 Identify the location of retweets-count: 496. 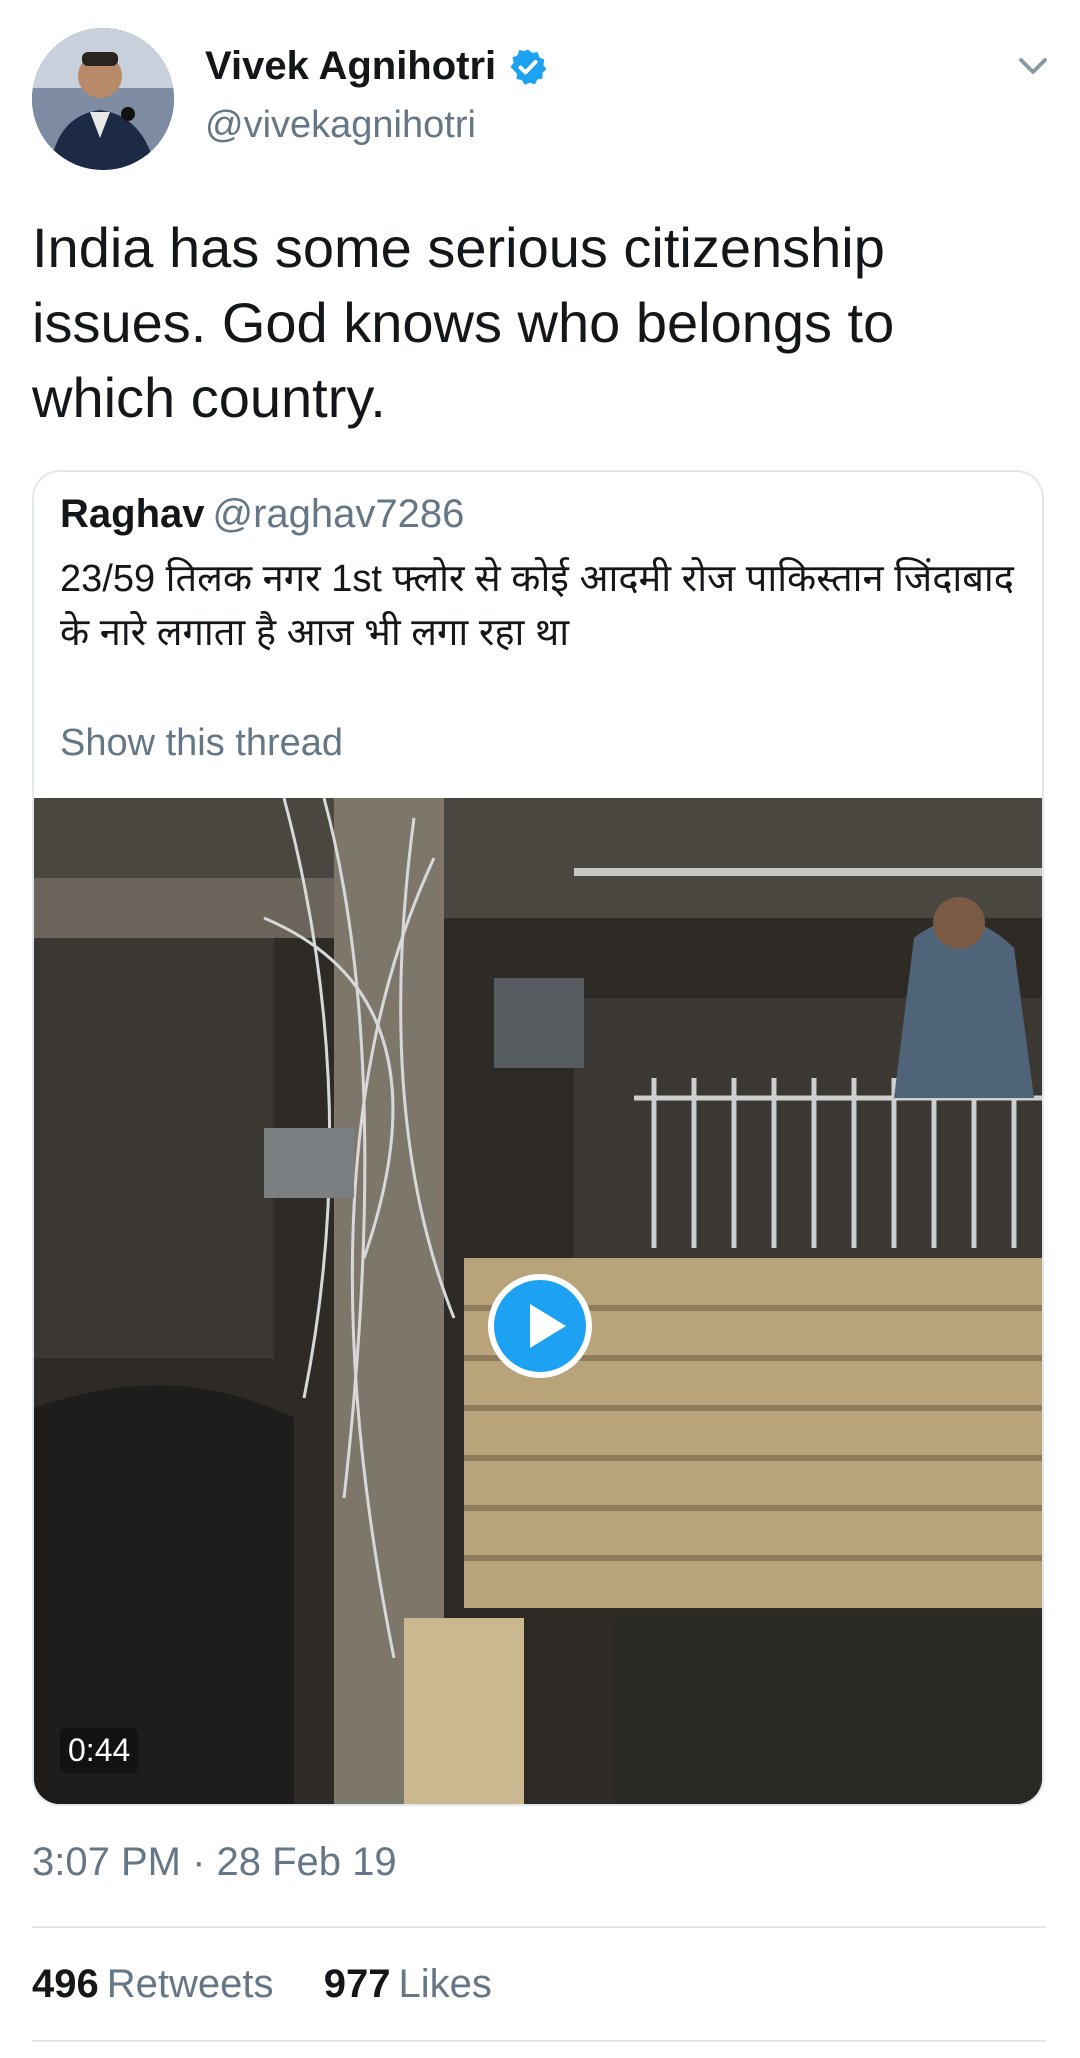
(65, 1984).